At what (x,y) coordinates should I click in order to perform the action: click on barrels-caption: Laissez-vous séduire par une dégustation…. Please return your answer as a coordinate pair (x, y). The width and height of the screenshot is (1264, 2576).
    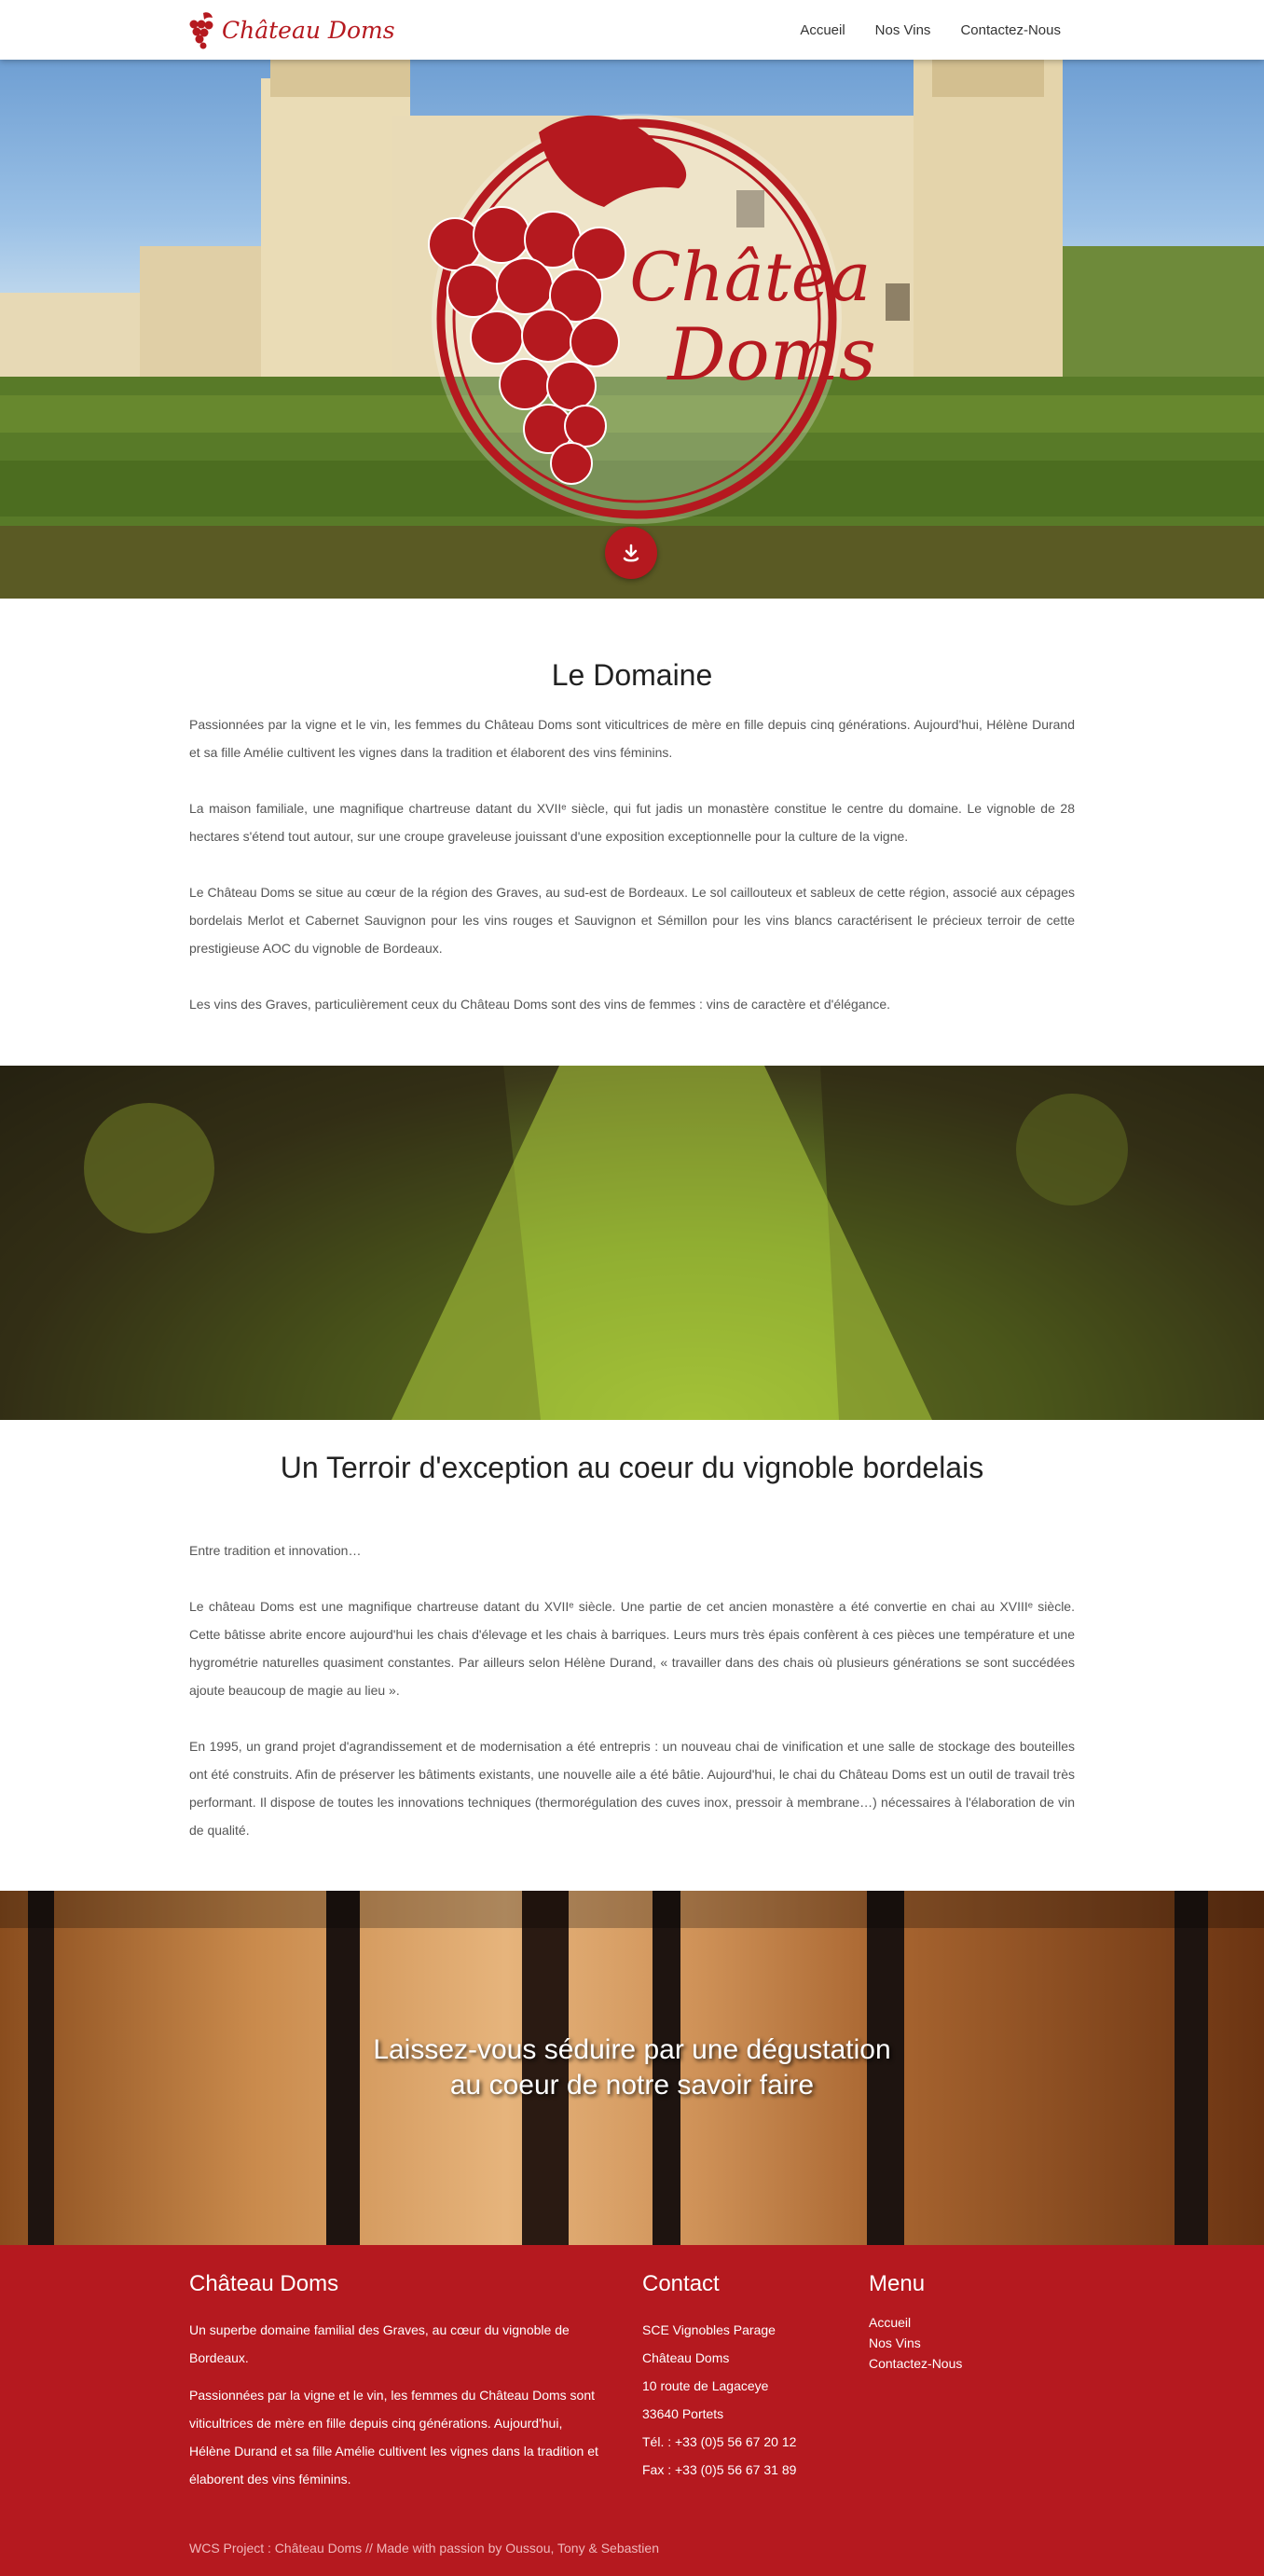
    Looking at the image, I should click on (632, 2067).